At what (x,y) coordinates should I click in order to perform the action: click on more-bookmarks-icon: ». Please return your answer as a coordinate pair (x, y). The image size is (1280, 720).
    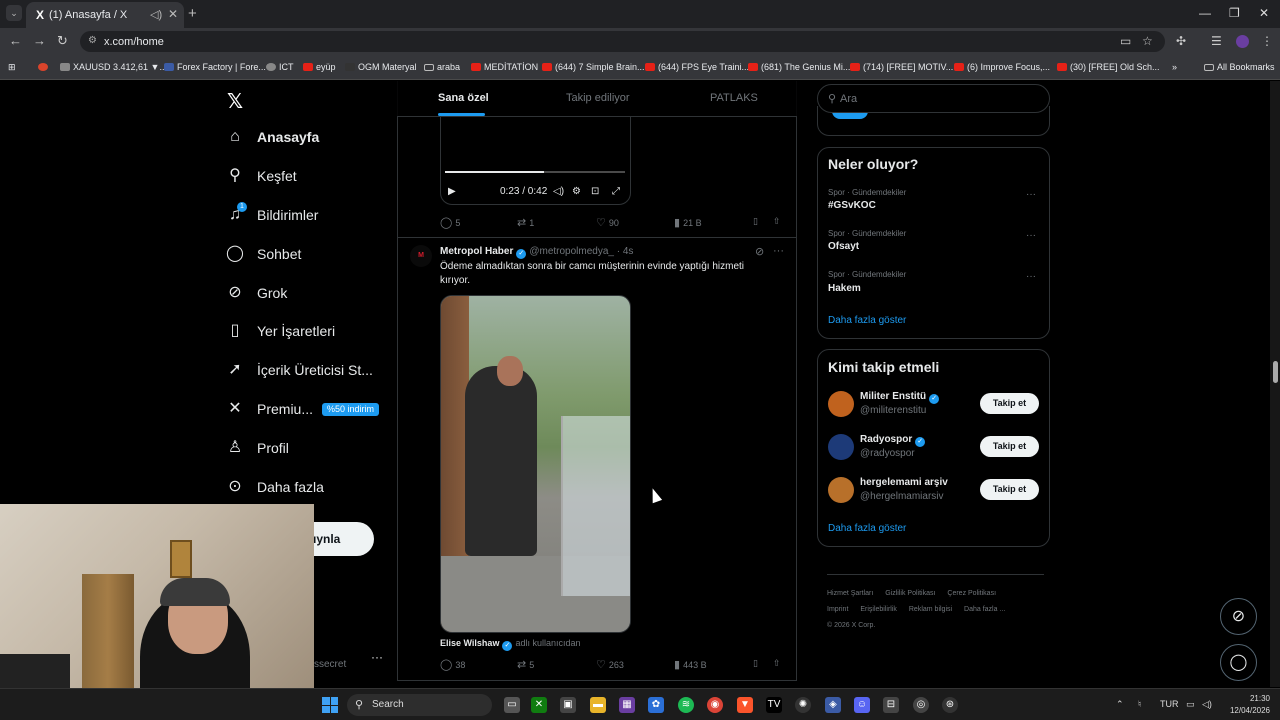
    Looking at the image, I should click on (1174, 67).